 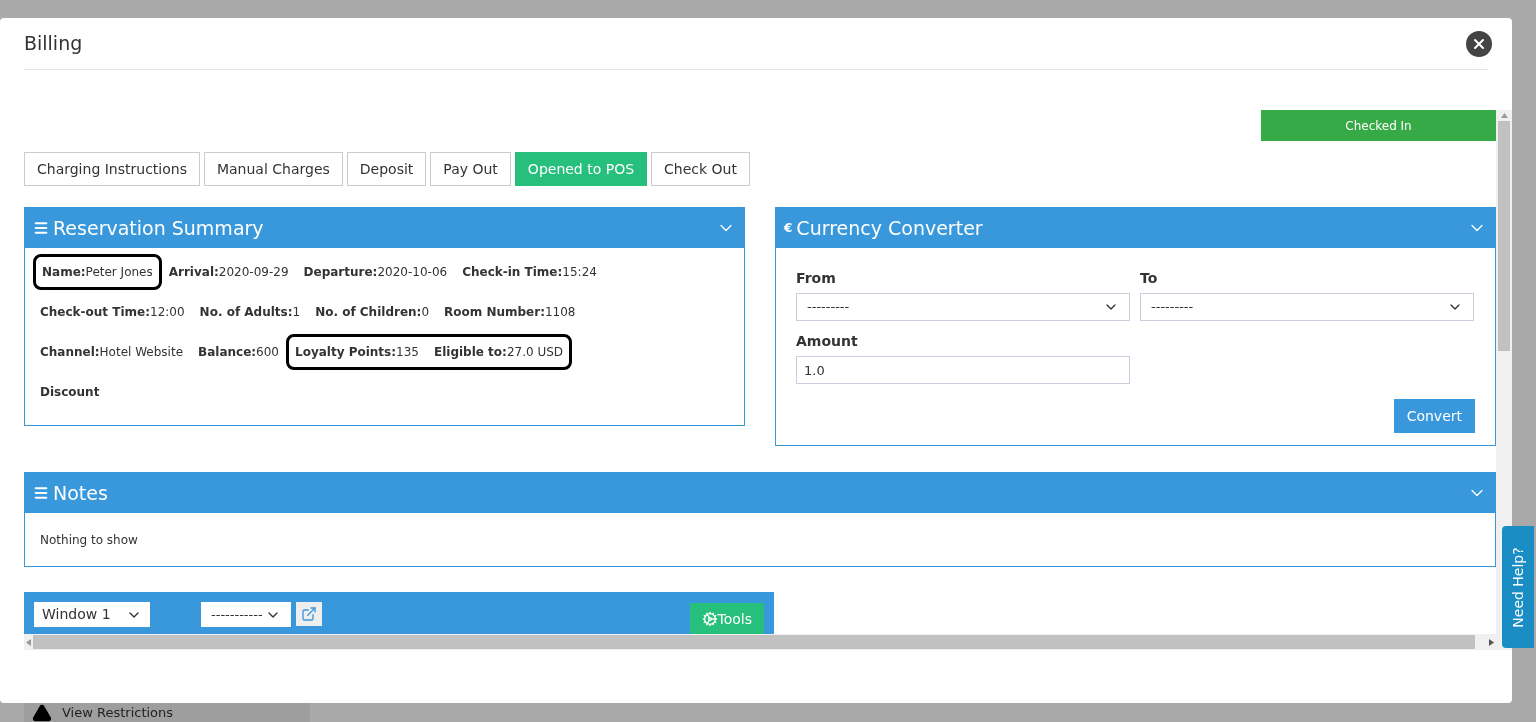 What do you see at coordinates (70, 392) in the screenshot?
I see `summary-field: Discount` at bounding box center [70, 392].